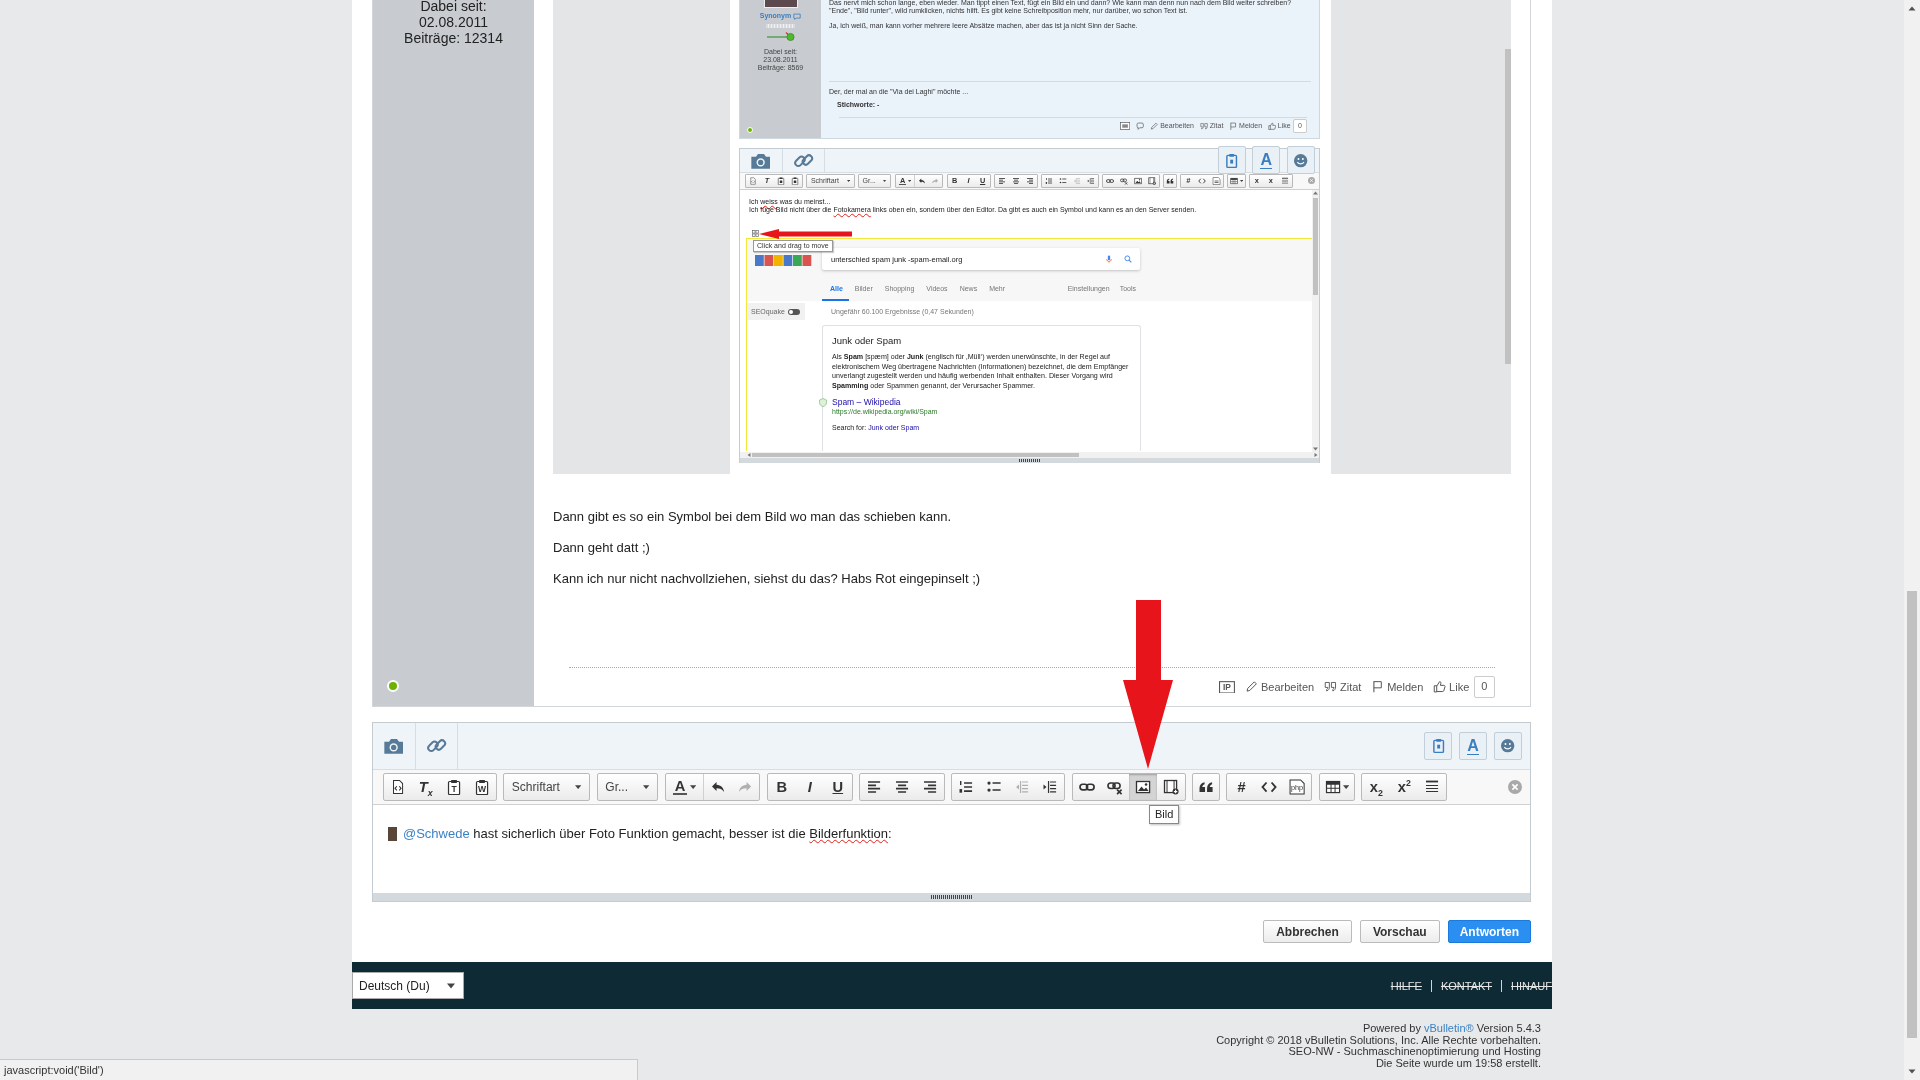 Image resolution: width=1920 pixels, height=1080 pixels. Describe the element at coordinates (1152, 180) in the screenshot. I see `video-icon` at that location.